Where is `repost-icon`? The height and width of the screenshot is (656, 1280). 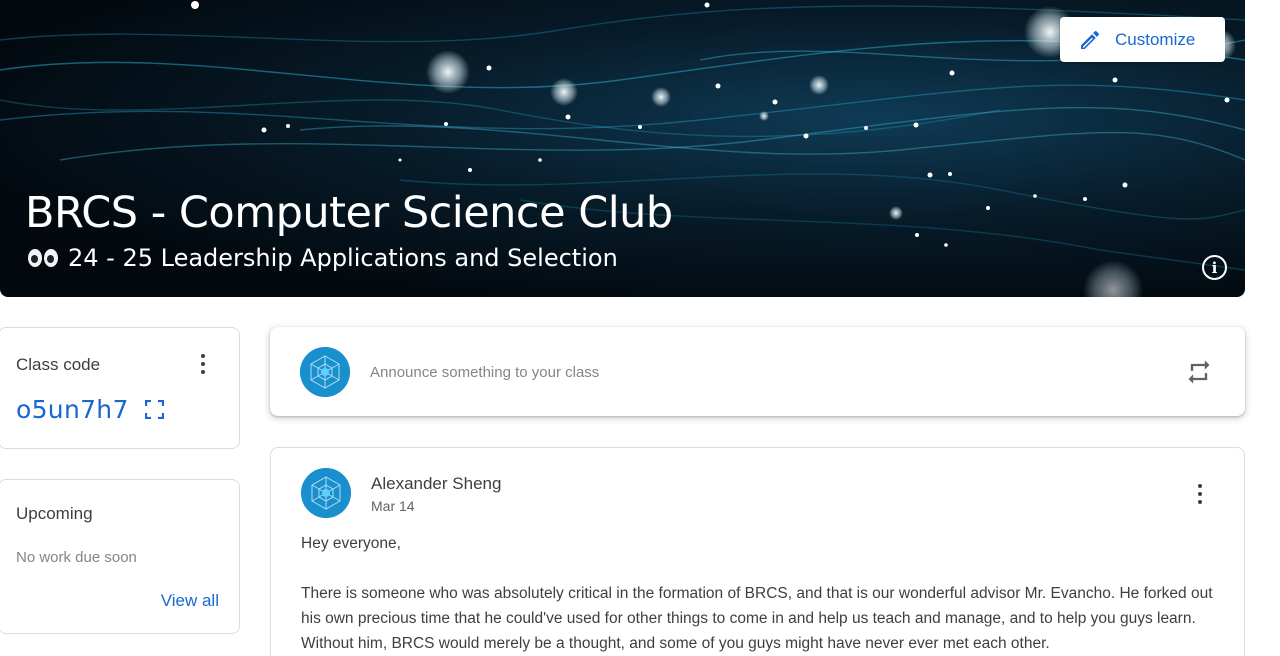 repost-icon is located at coordinates (1199, 372).